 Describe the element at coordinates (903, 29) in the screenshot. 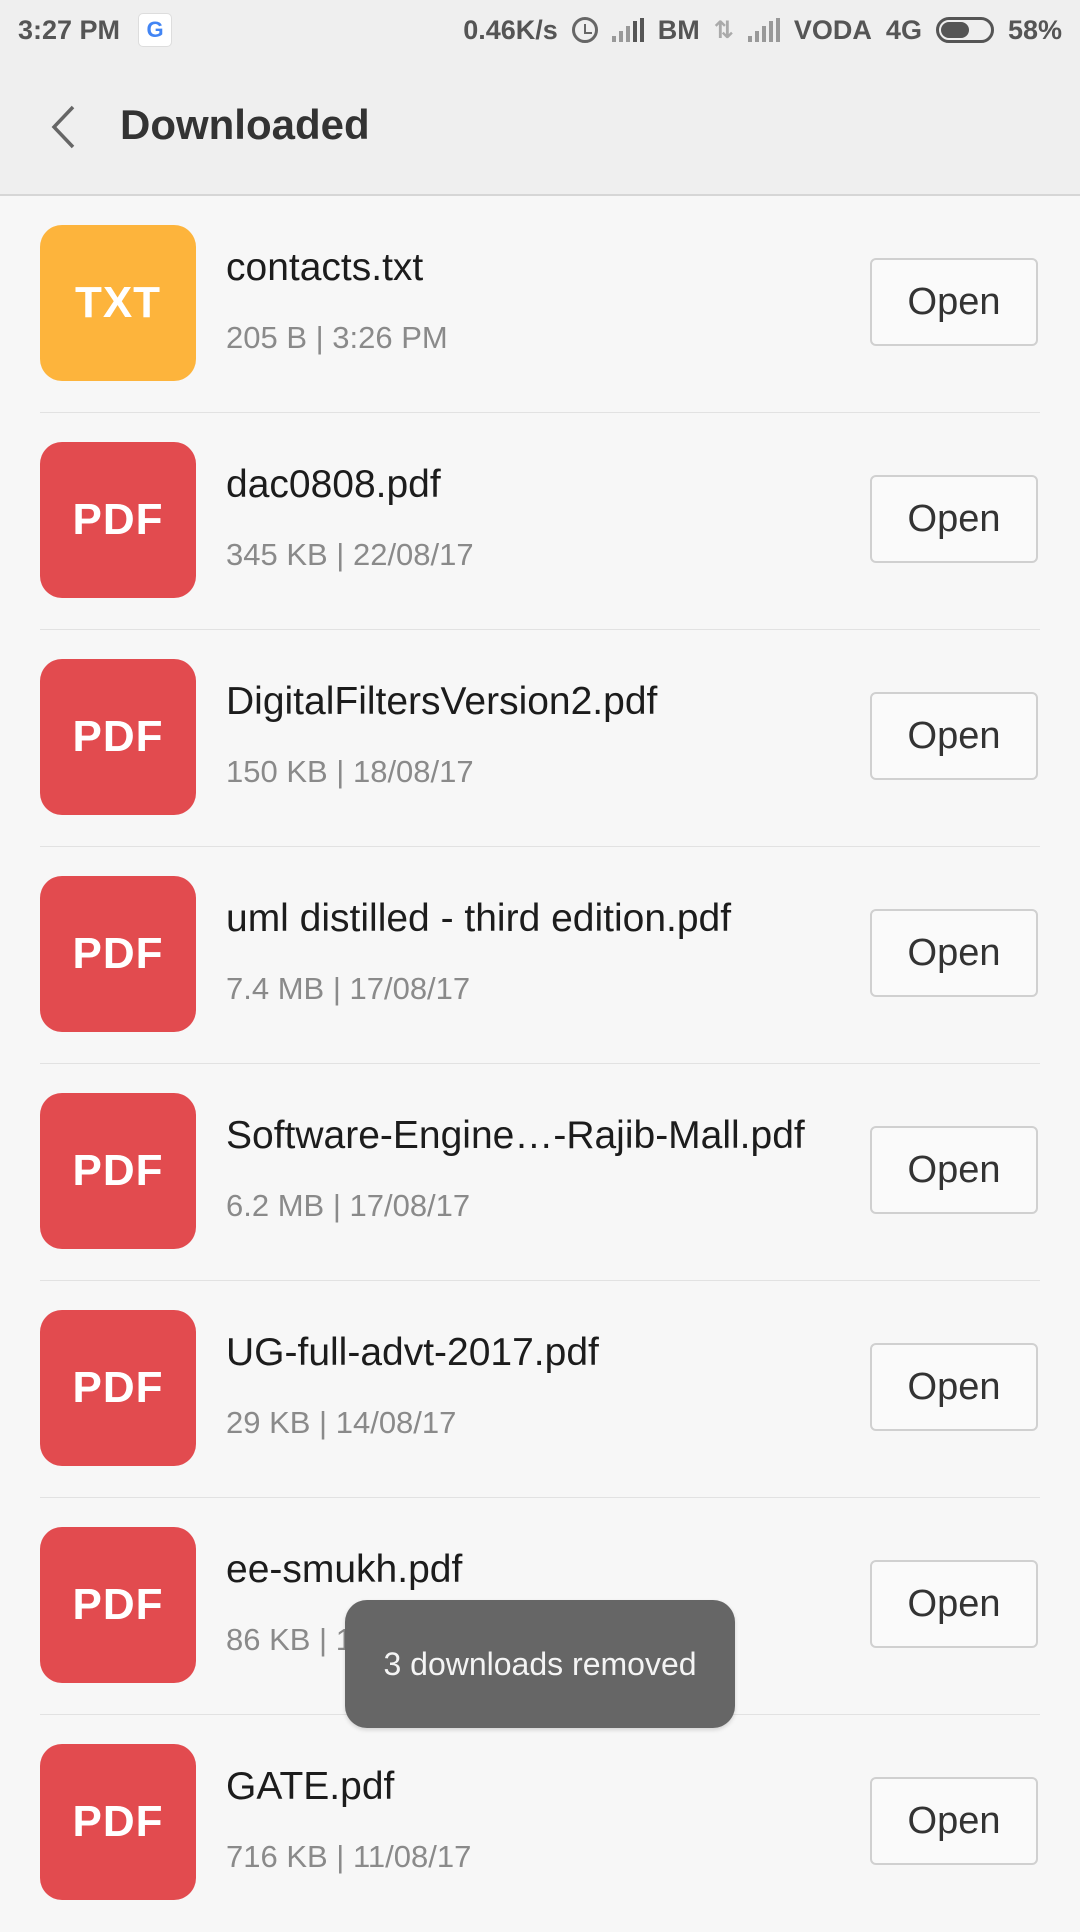

I see `network-type: 4G` at that location.